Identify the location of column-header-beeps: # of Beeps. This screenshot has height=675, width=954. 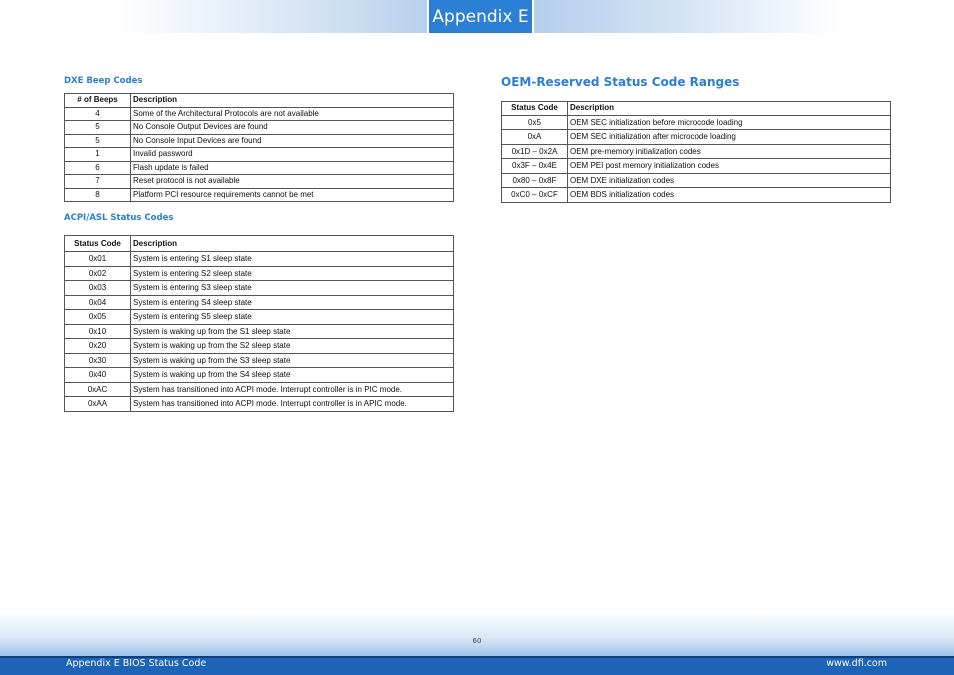
(97, 100).